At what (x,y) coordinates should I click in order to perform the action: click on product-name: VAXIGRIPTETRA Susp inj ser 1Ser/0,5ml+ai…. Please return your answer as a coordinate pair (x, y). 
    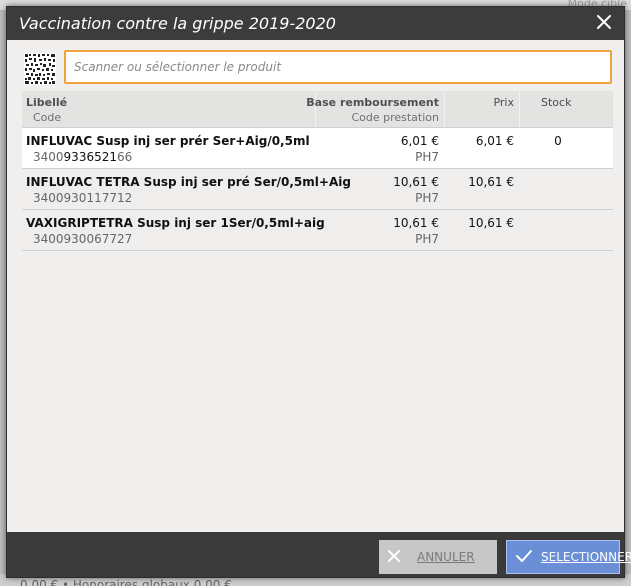
    Looking at the image, I should click on (175, 223).